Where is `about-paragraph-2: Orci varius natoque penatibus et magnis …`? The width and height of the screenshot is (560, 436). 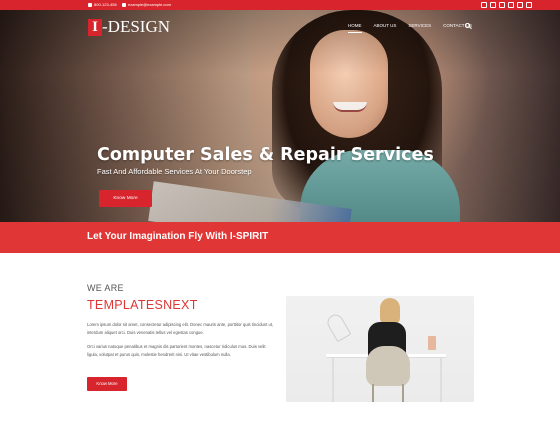 about-paragraph-2: Orci varius natoque penatibus et magnis … is located at coordinates (176, 350).